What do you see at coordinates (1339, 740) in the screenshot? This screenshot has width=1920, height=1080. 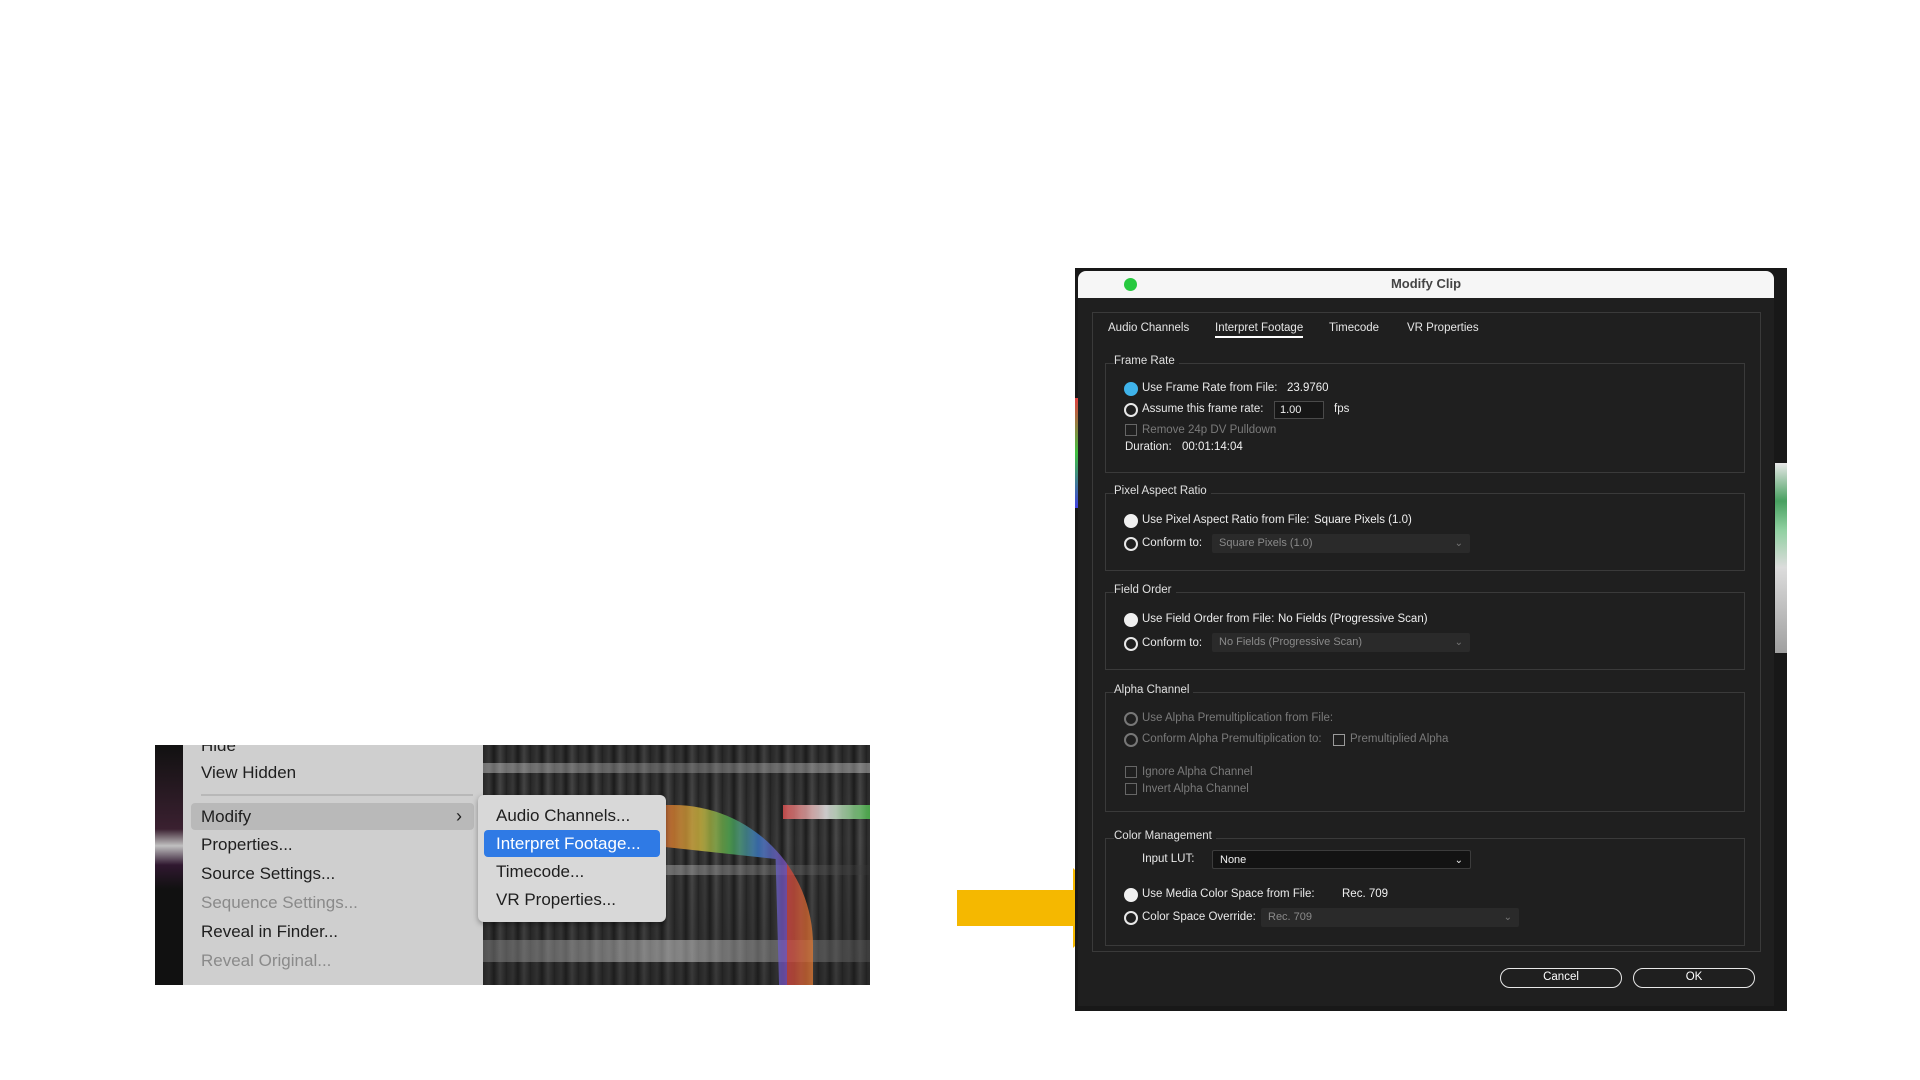 I see `premultiplied-alpha-checkbox` at bounding box center [1339, 740].